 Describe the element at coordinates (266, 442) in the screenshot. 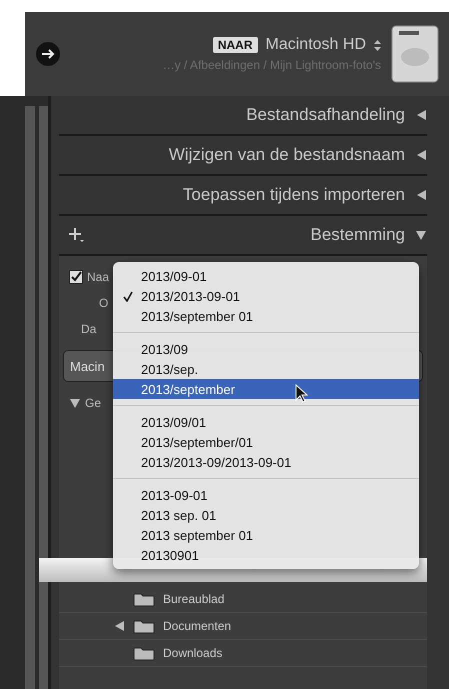

I see `menu-item: 2013/september/01` at that location.